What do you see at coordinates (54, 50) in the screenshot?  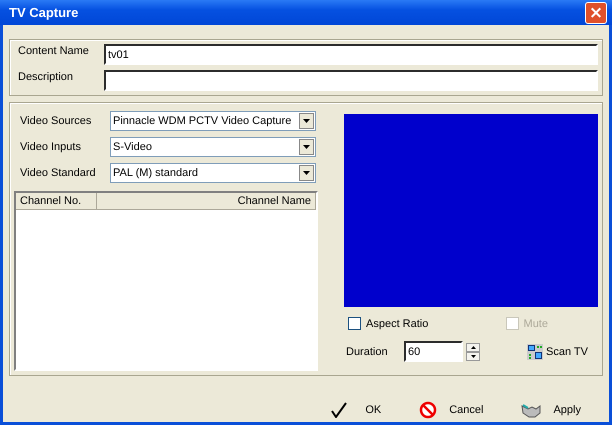 I see `field-label: Content Name` at bounding box center [54, 50].